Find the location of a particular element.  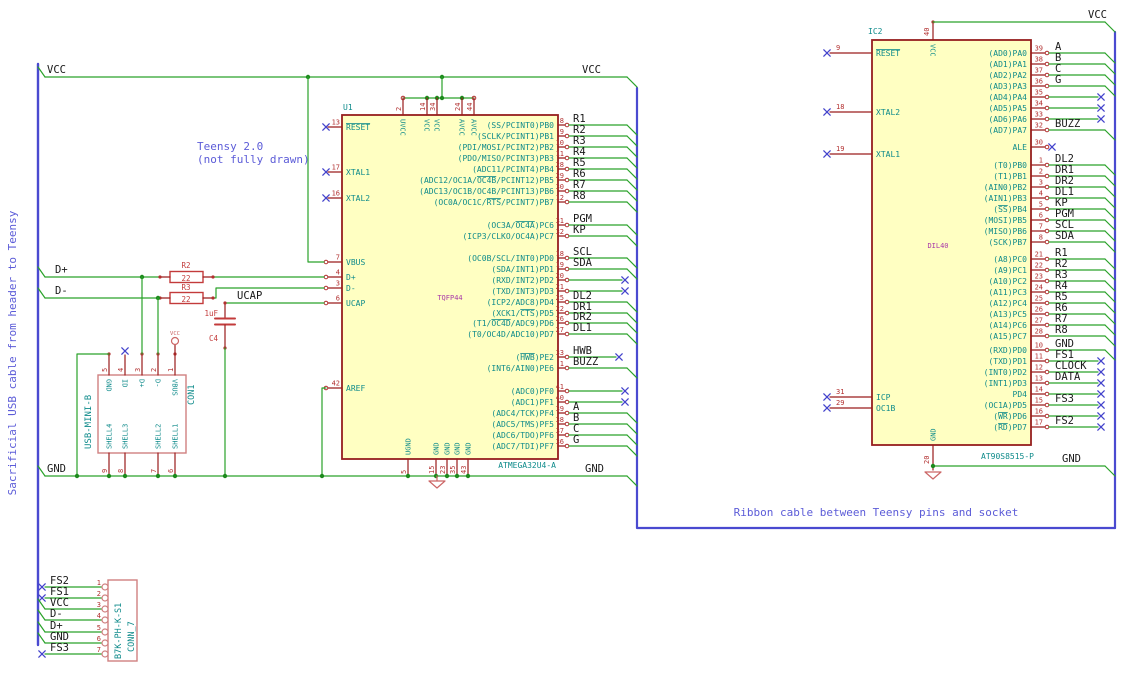

pin-number: 34 is located at coordinates (433, 107).